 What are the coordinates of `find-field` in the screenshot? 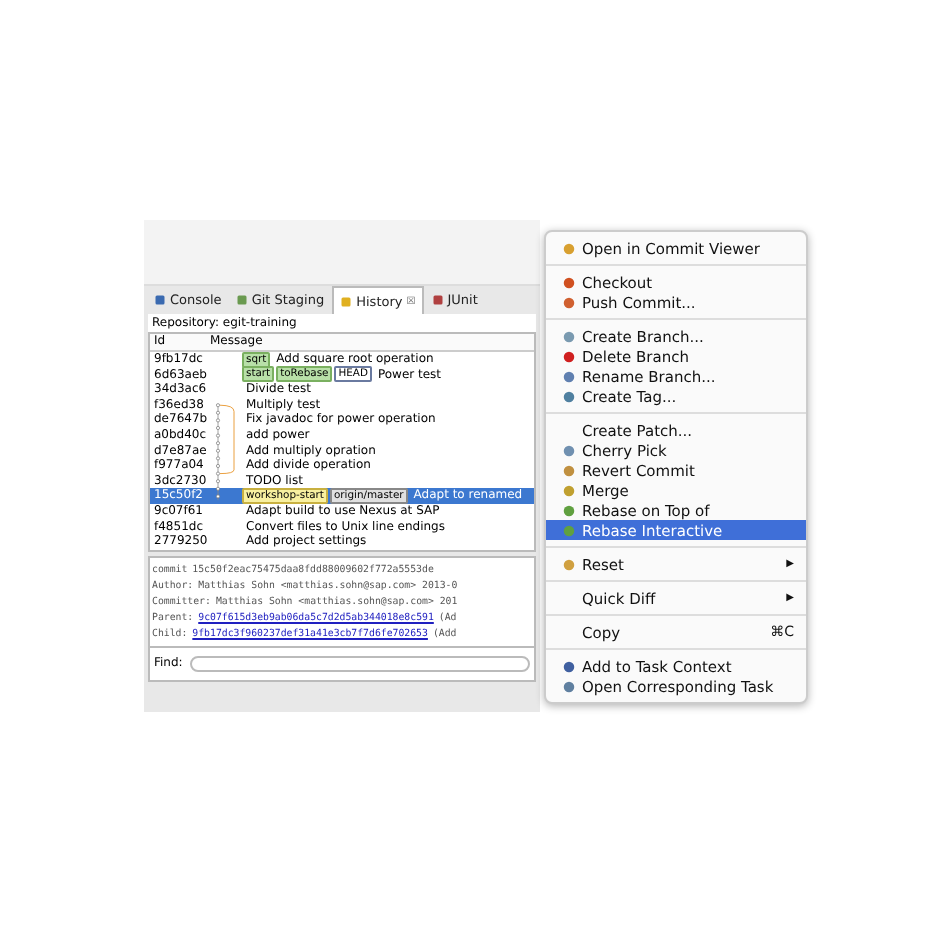 It's located at (360, 663).